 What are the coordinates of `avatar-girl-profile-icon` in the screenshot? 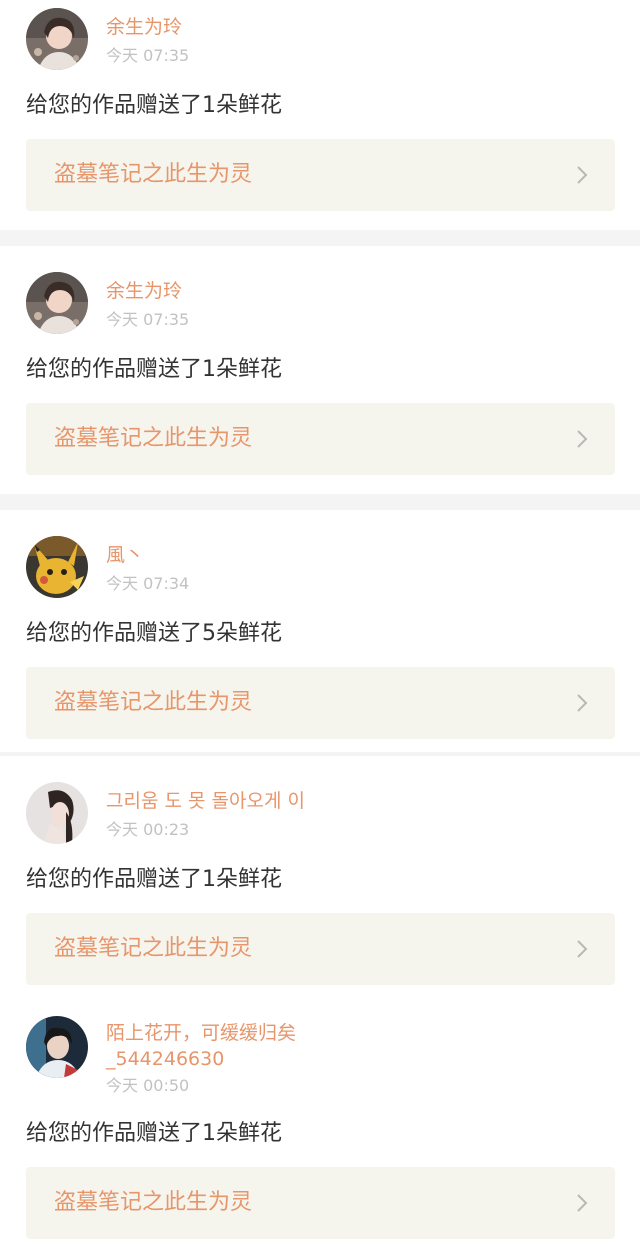 It's located at (57, 813).